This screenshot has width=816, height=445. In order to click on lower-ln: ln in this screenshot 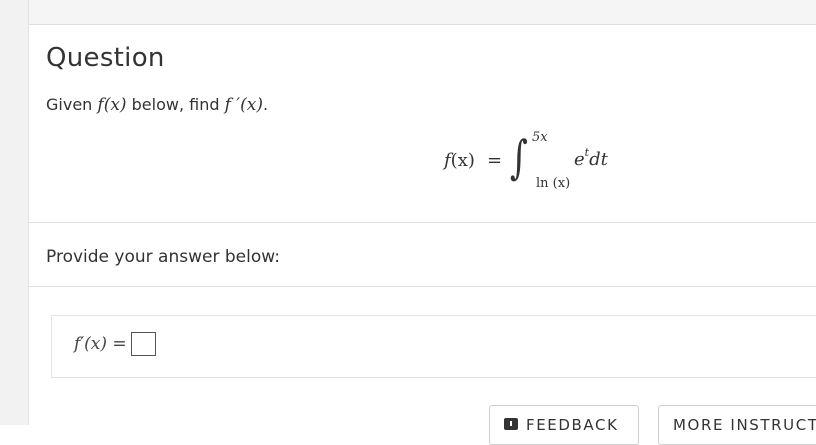, I will do `click(542, 183)`.